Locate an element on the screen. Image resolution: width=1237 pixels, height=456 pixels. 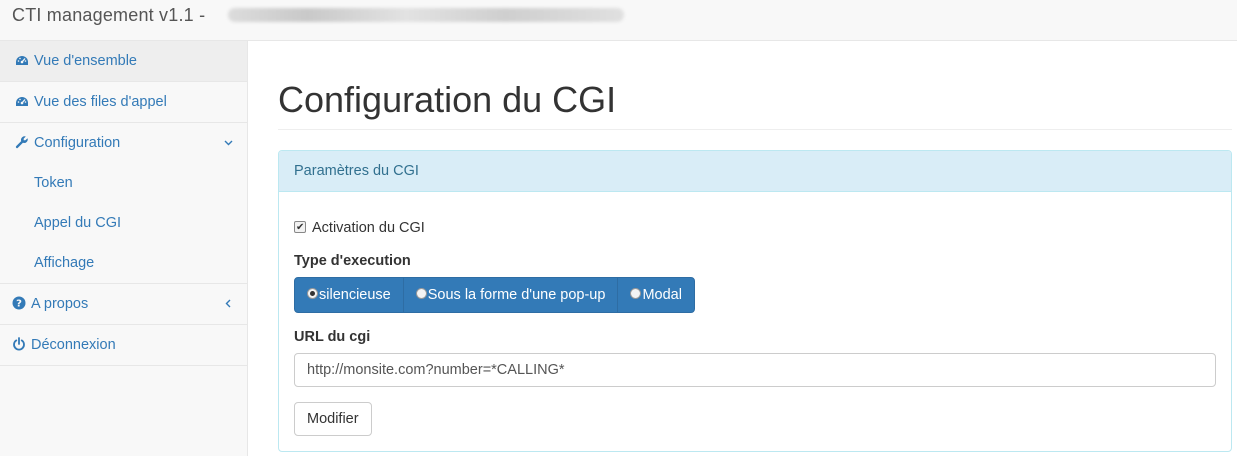
sidebar-item-label: Vue des files d'appel is located at coordinates (100, 102).